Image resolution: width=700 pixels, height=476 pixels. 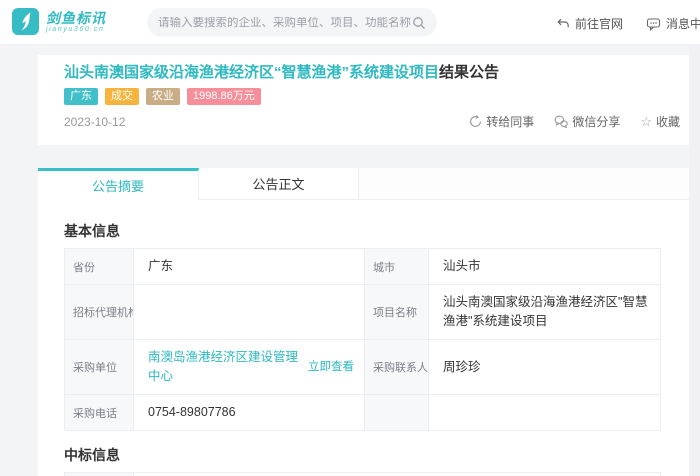 I want to click on brand-logo: 剑鱼标讯 jianyu360.cn, so click(x=59, y=21).